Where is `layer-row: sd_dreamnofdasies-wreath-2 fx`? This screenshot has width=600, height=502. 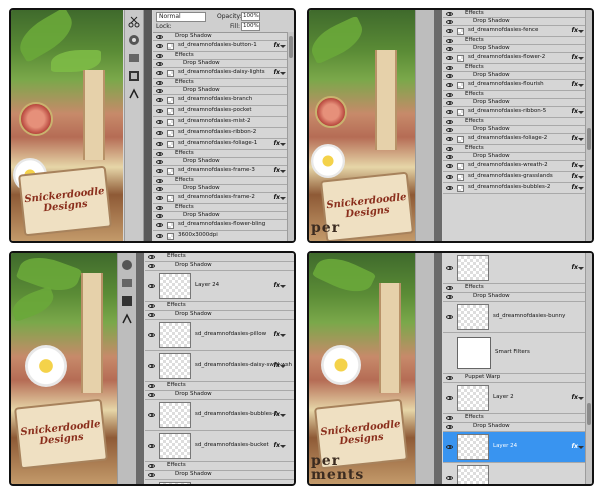
layer-row: sd_dreamnofdasies-wreath-2 fx is located at coordinates (517, 166).